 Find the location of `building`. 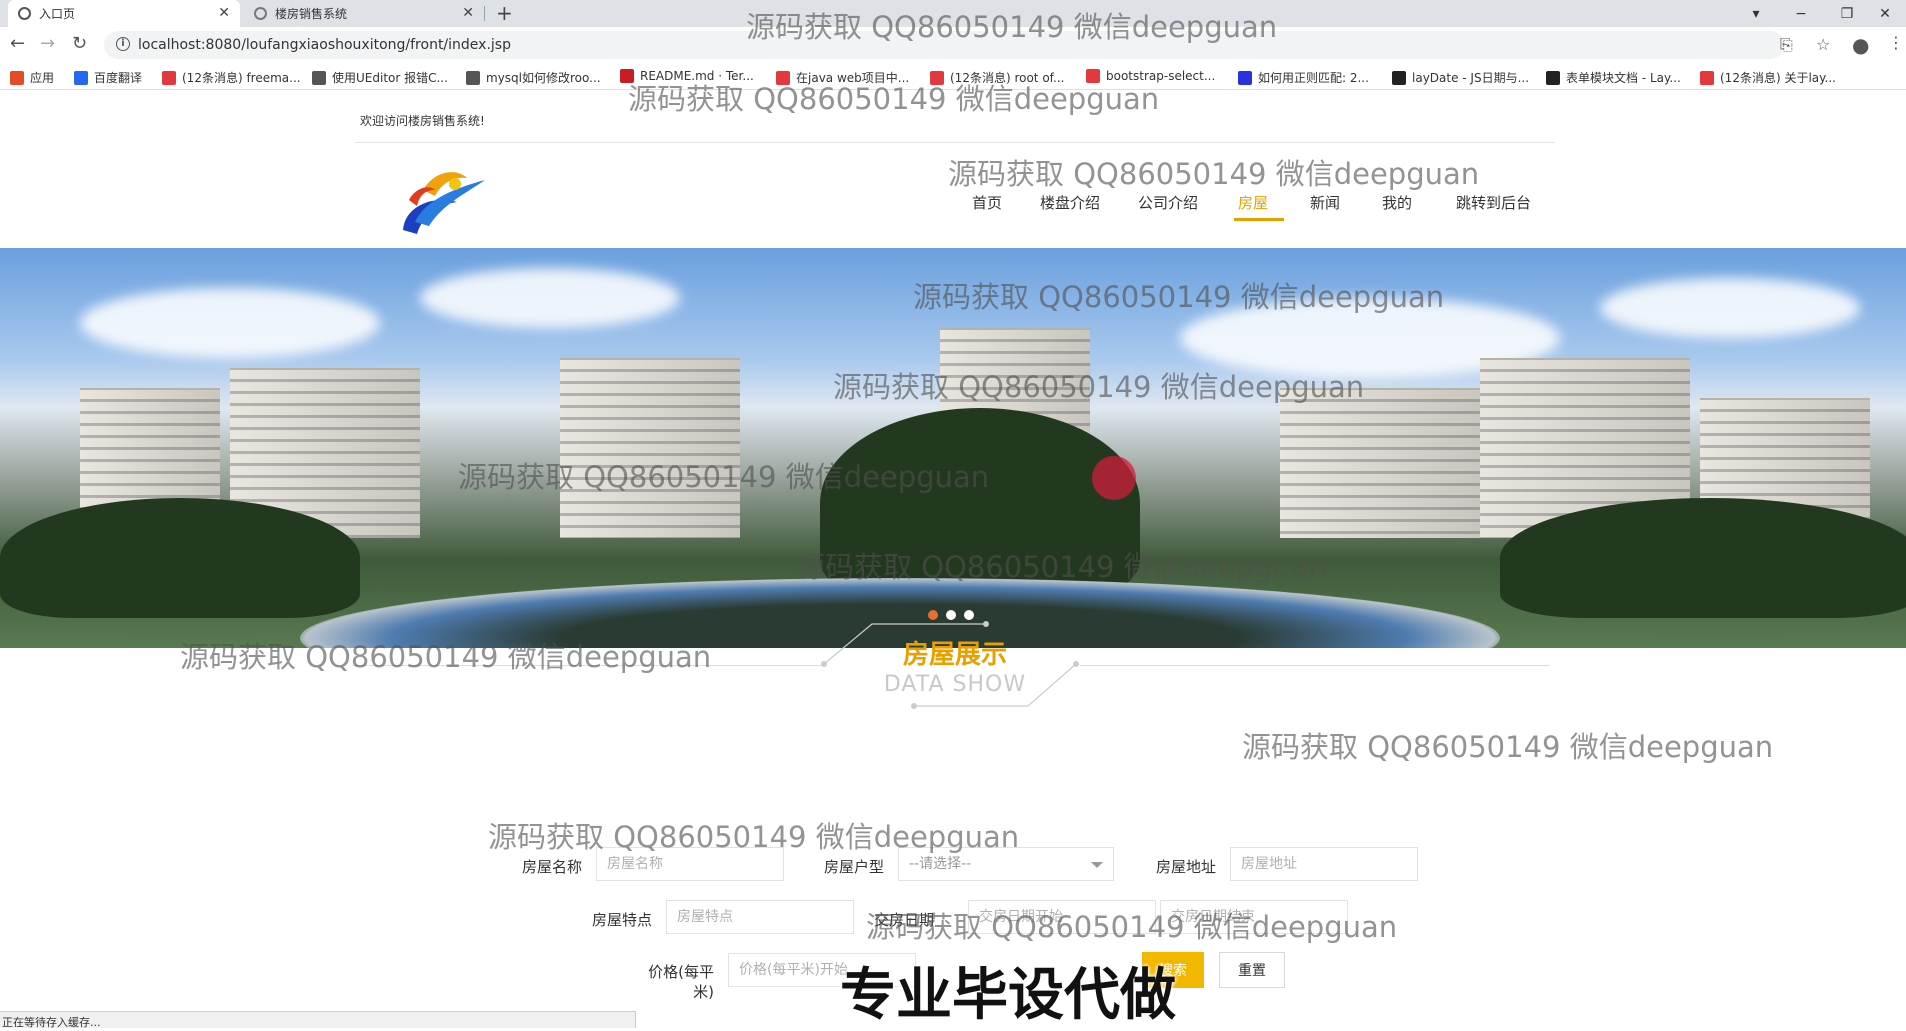

building is located at coordinates (650, 448).